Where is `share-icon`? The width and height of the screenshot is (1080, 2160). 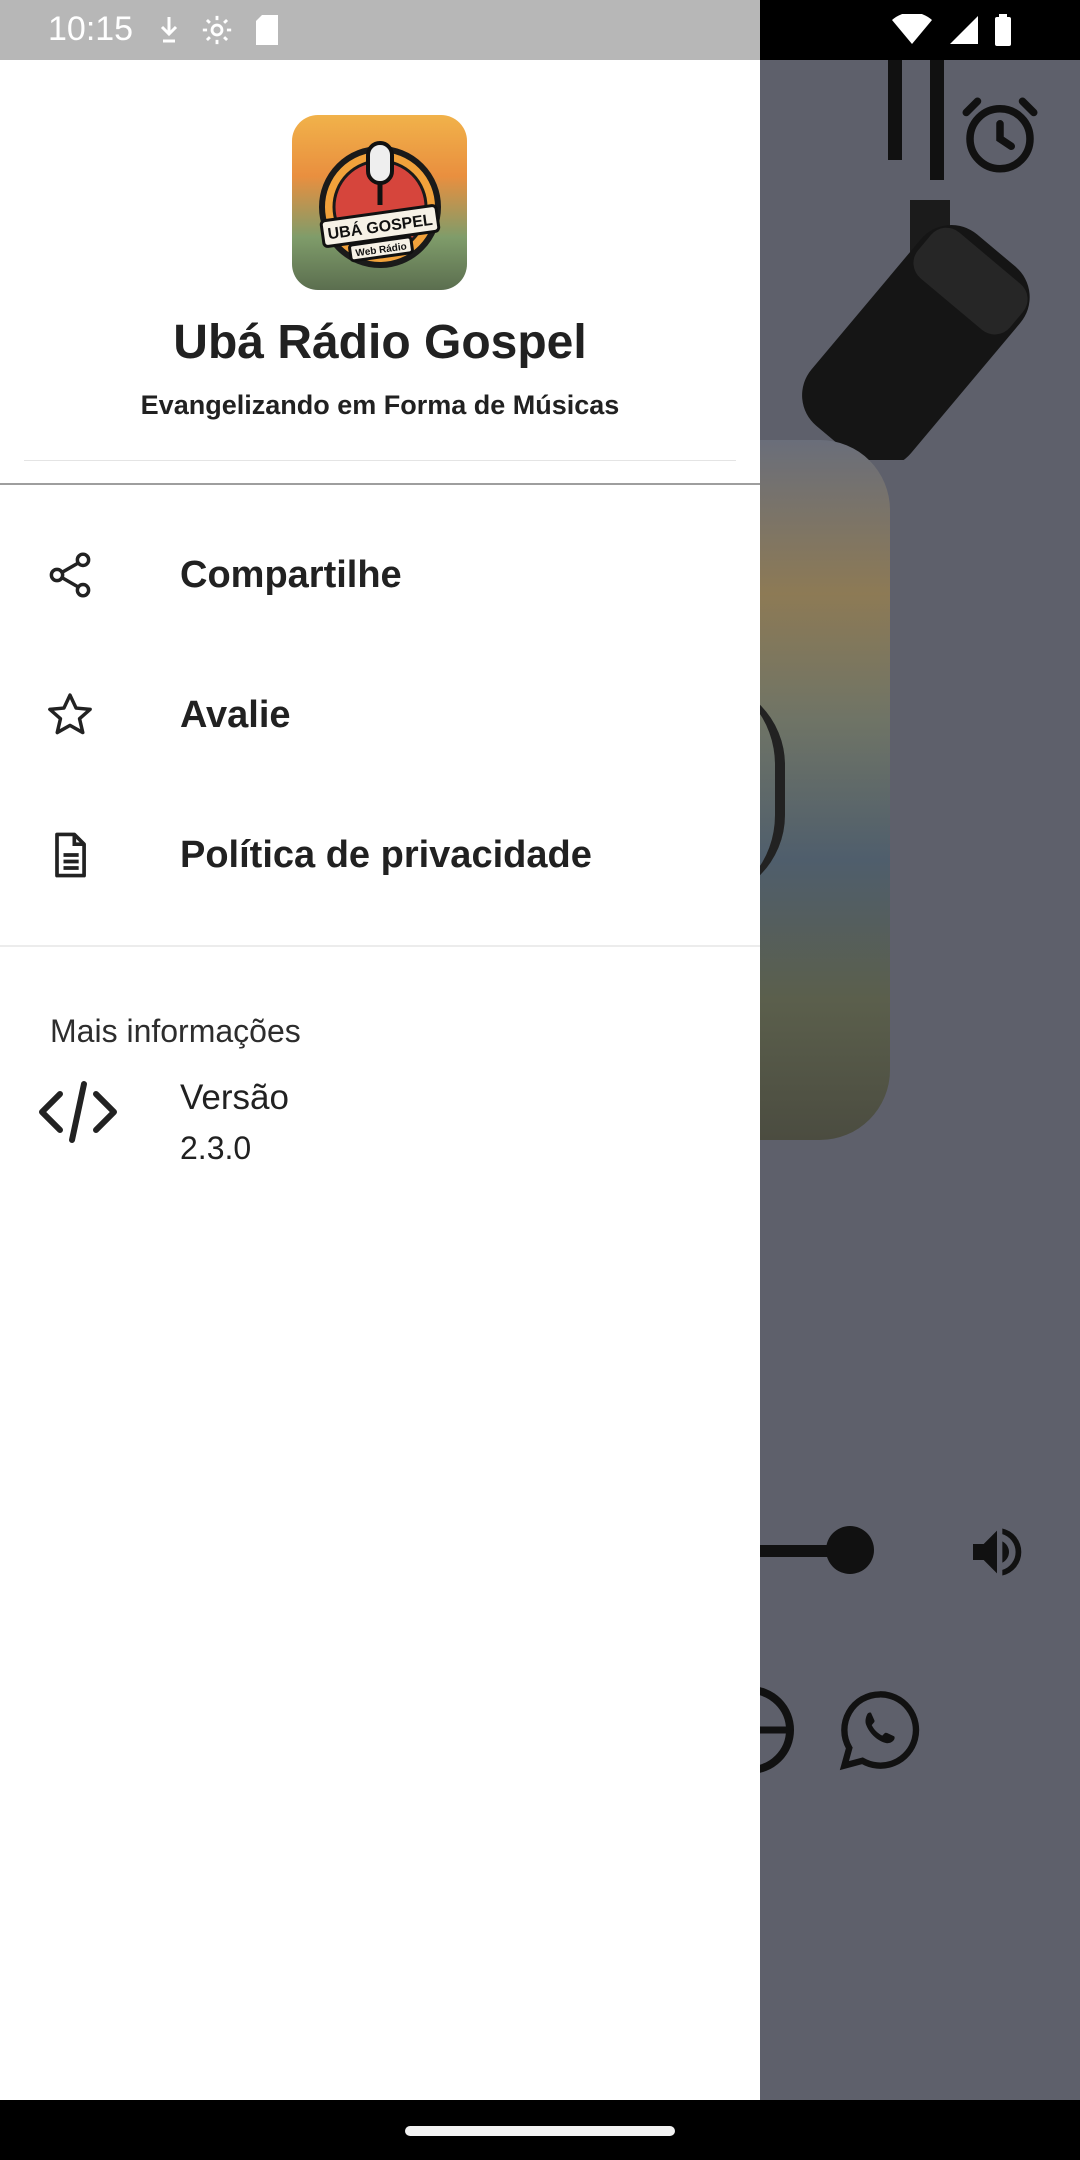
share-icon is located at coordinates (70, 575).